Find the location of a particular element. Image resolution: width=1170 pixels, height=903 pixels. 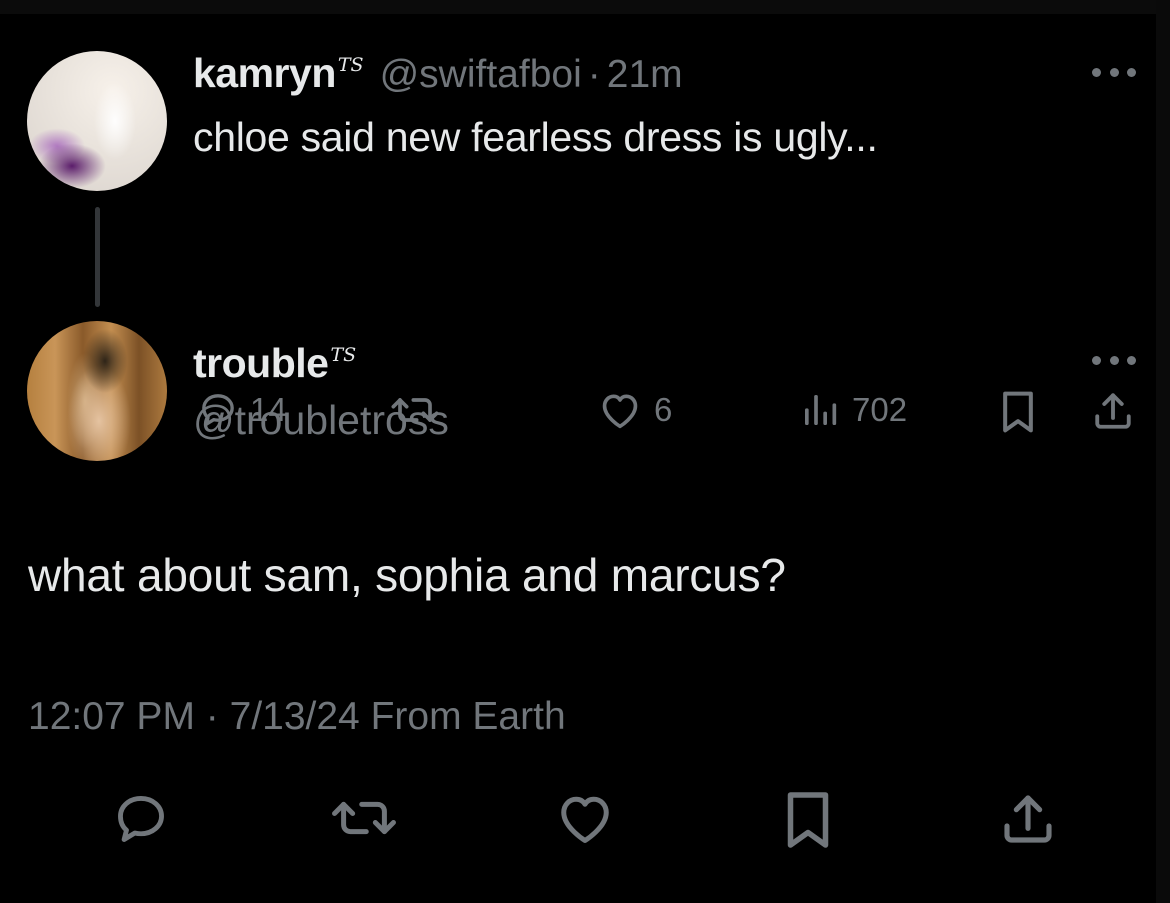

reply-source: From Earth is located at coordinates (468, 716).